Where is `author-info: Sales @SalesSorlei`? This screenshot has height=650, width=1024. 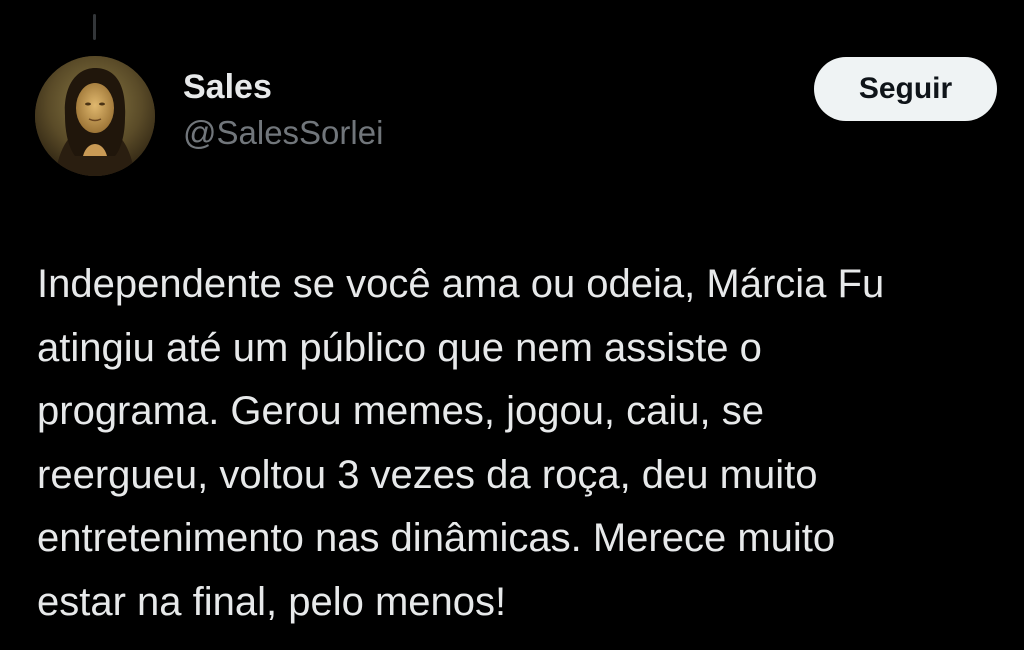 author-info: Sales @SalesSorlei is located at coordinates (283, 109).